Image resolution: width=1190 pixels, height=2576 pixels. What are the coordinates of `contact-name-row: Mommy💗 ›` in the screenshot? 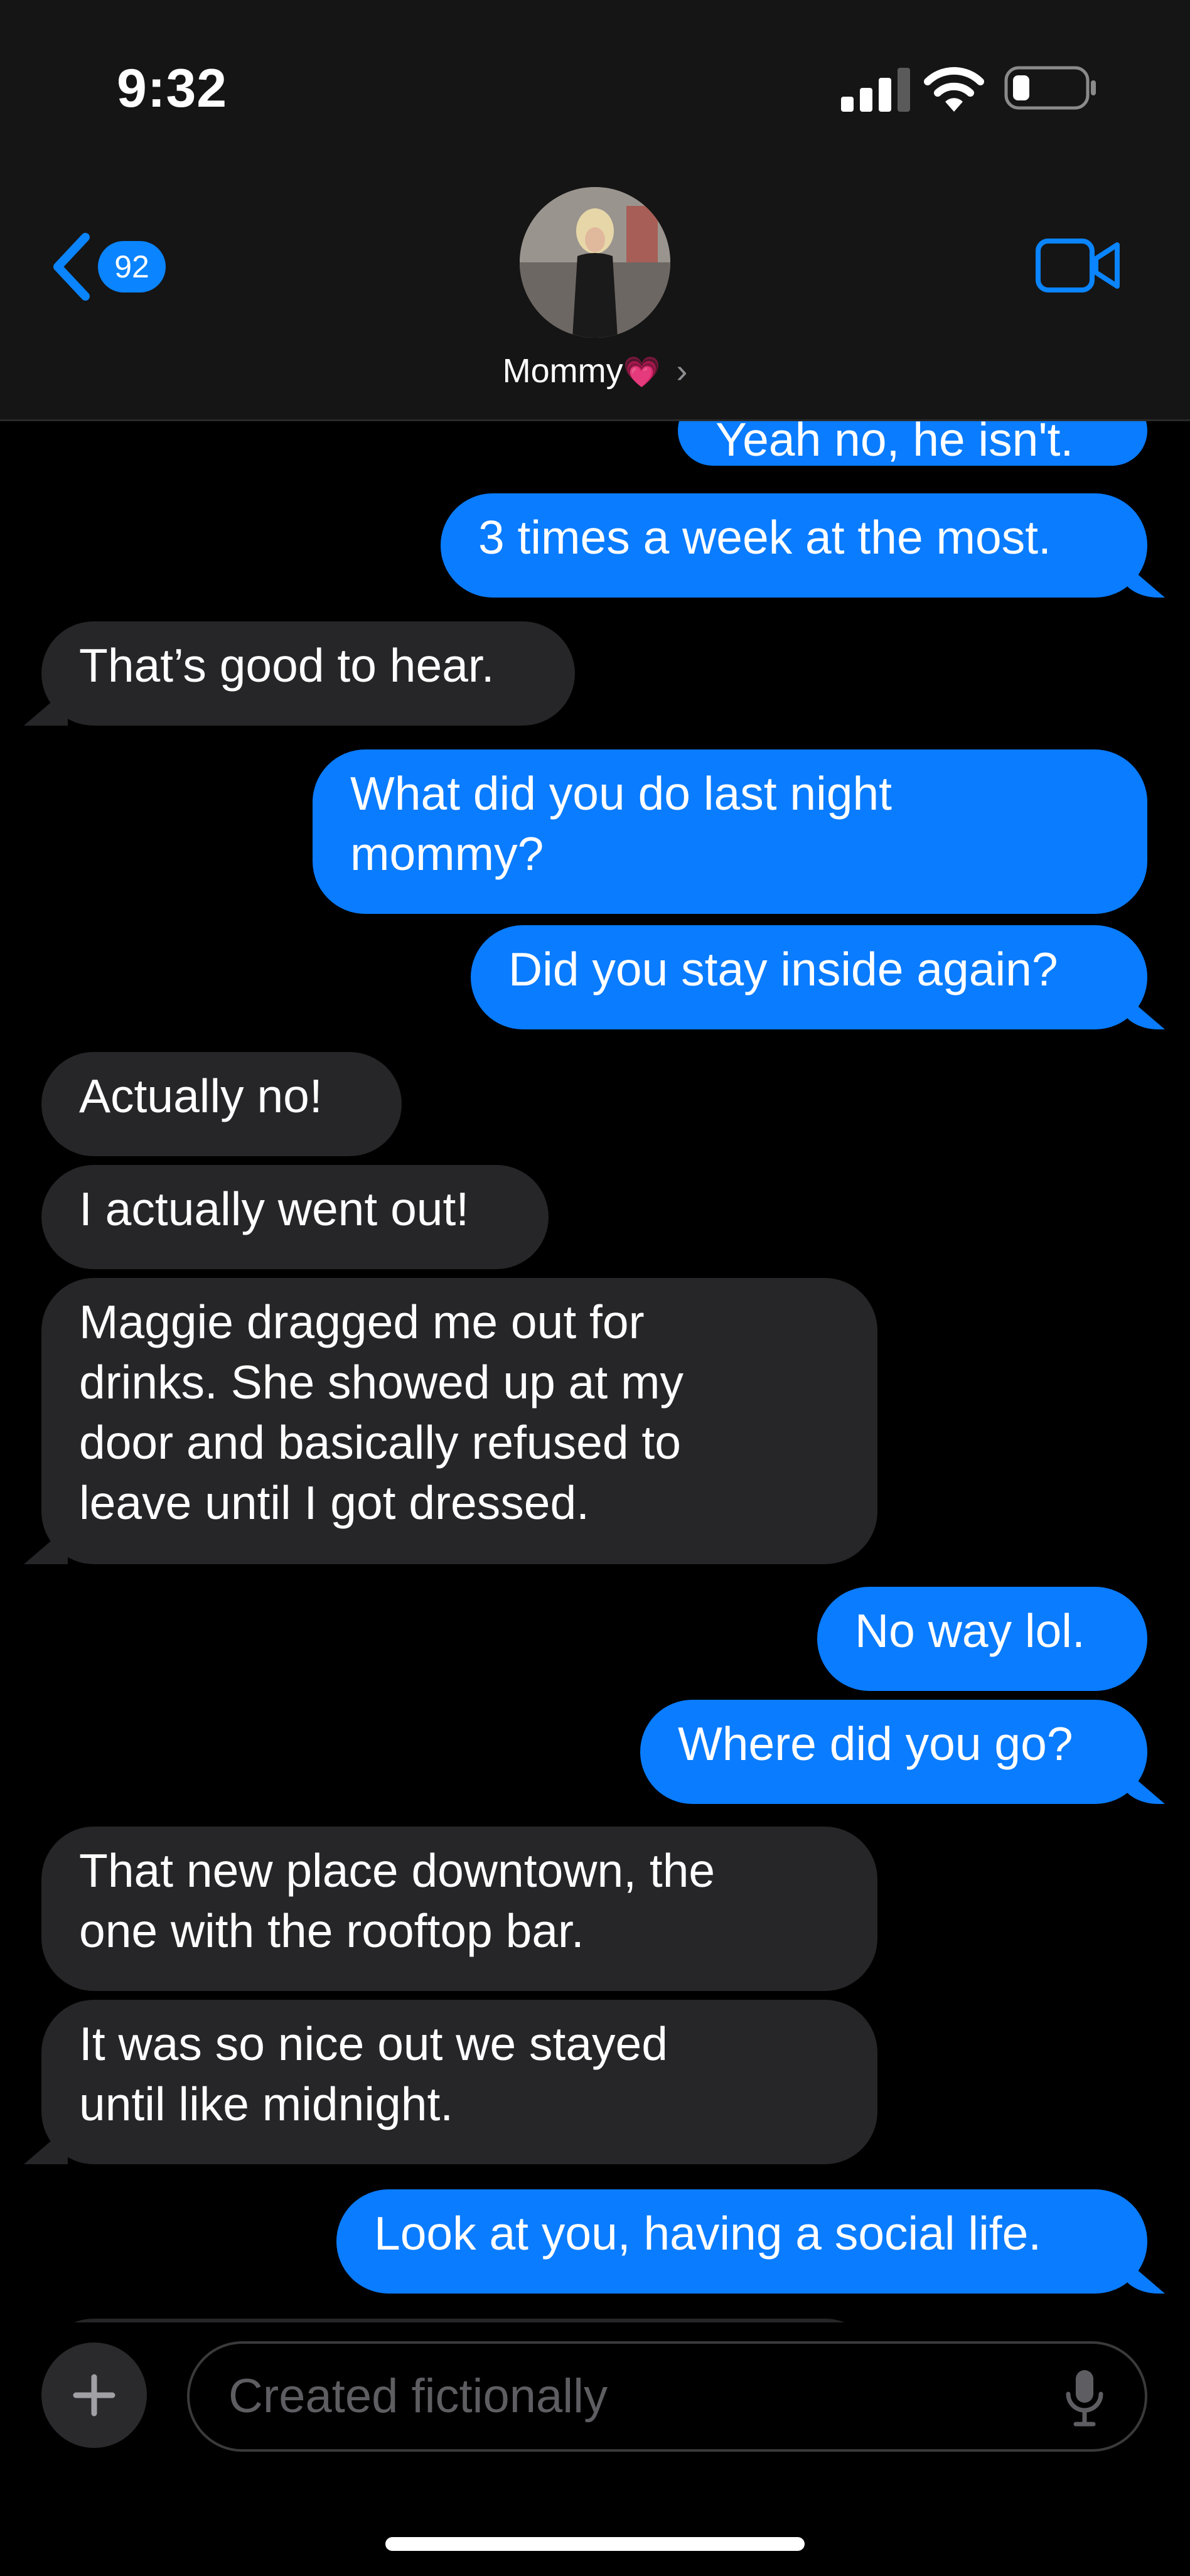 It's located at (595, 371).